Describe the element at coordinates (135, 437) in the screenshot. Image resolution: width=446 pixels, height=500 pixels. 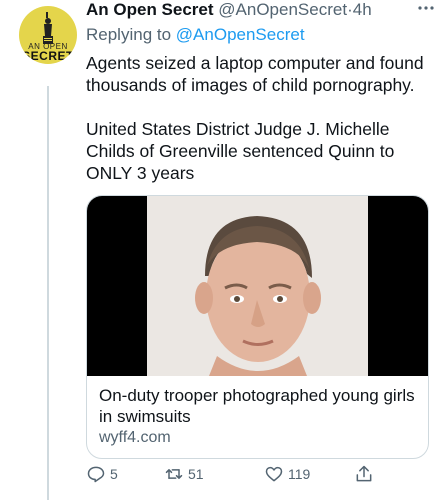
I see `card-domain: wyff4.com` at that location.